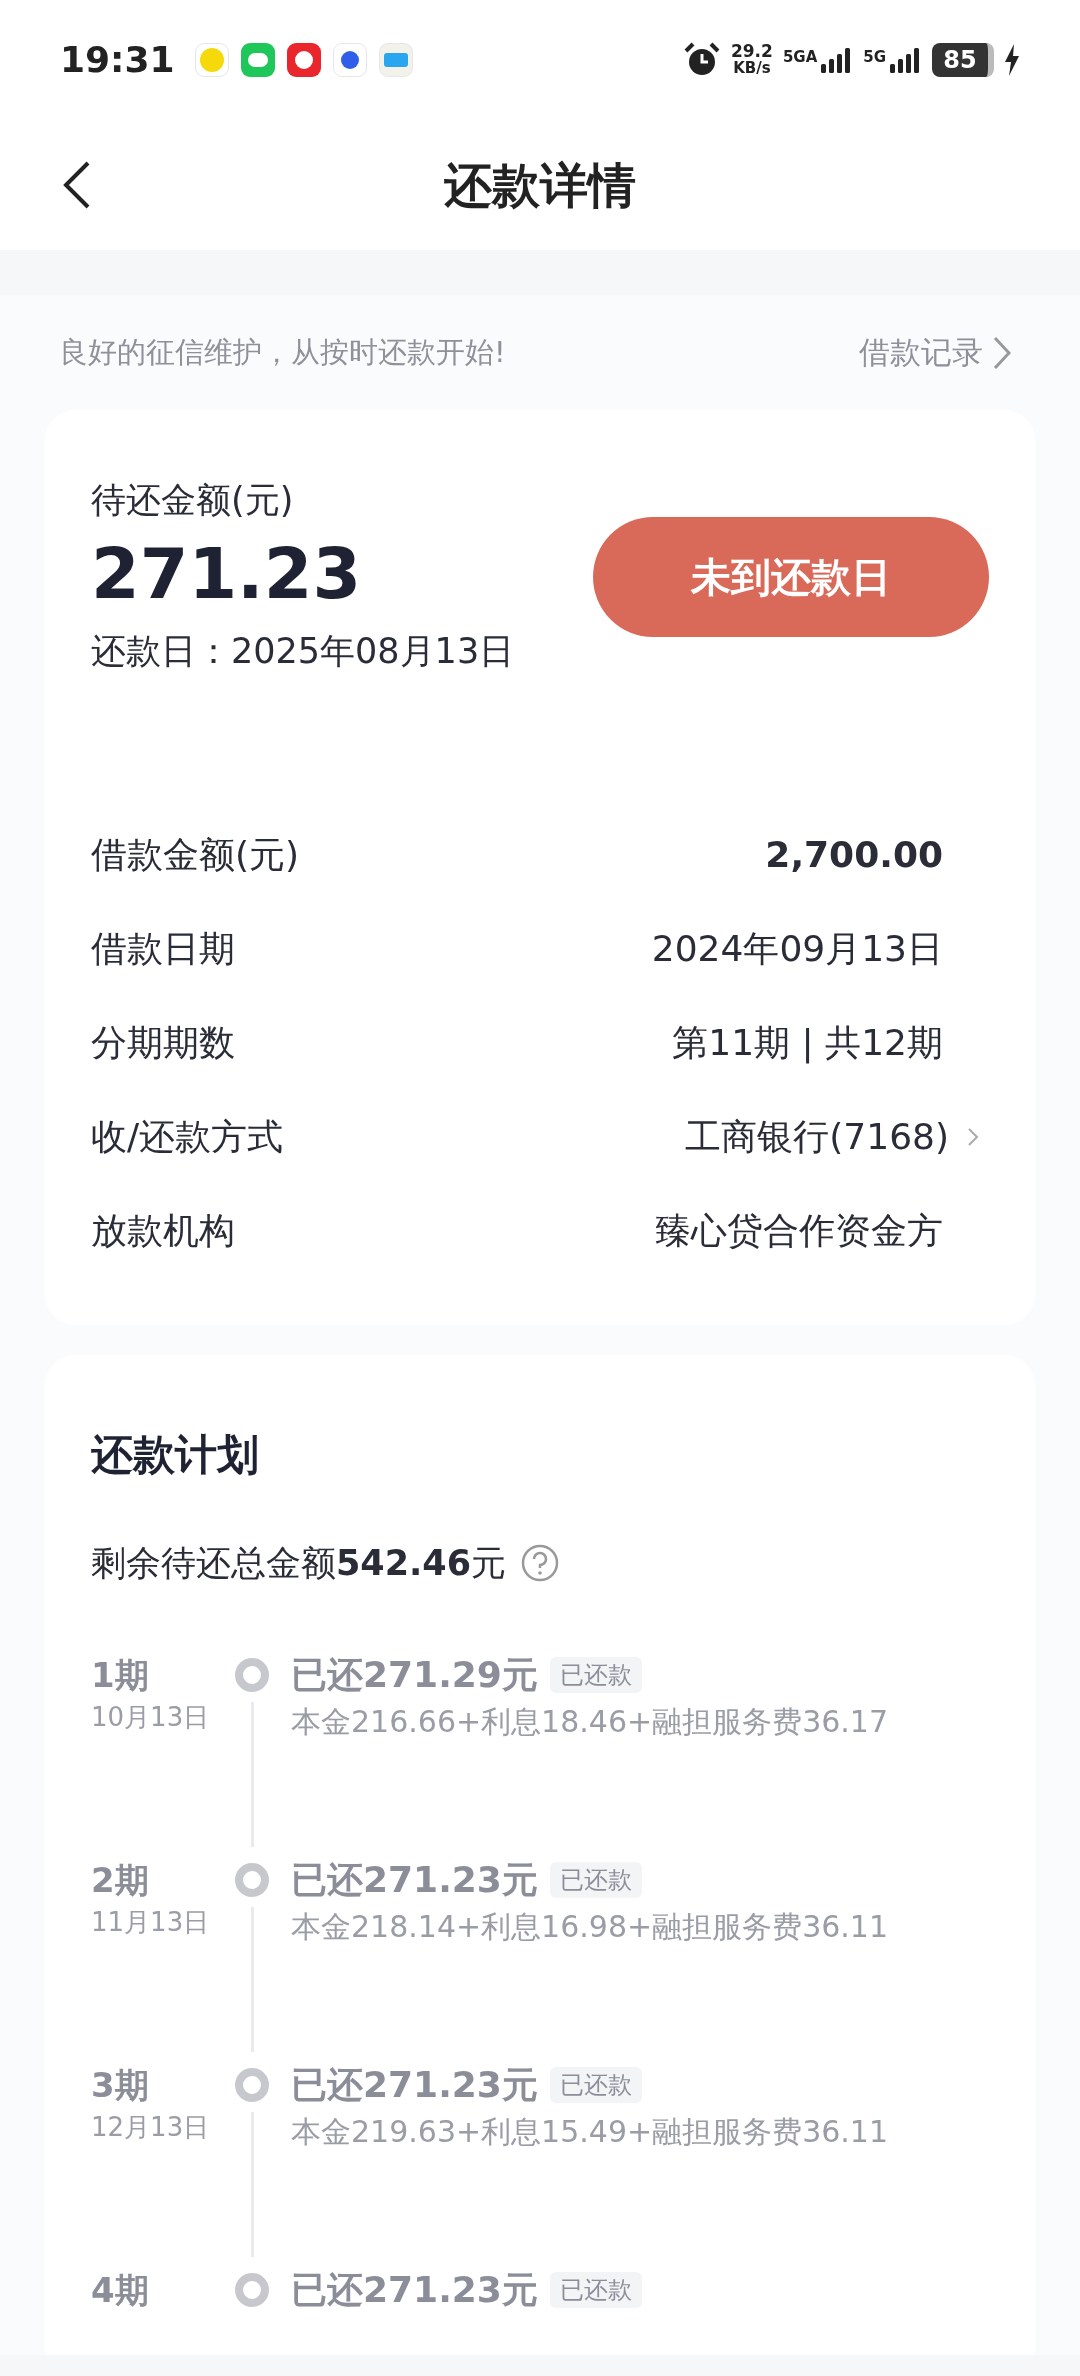  What do you see at coordinates (1012, 60) in the screenshot?
I see `charging-icon` at bounding box center [1012, 60].